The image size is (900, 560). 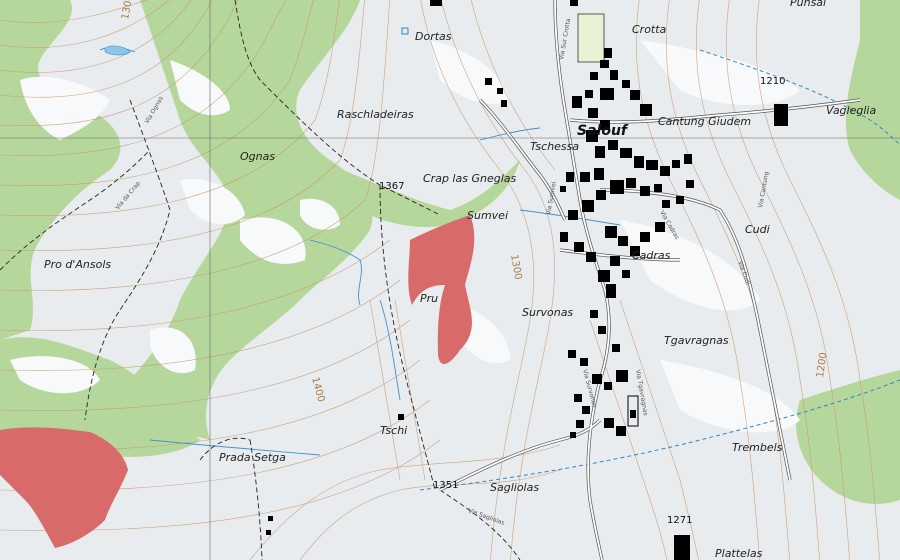 I want to click on label-cantung-giudem: Cantung Giudem, so click(x=704, y=121).